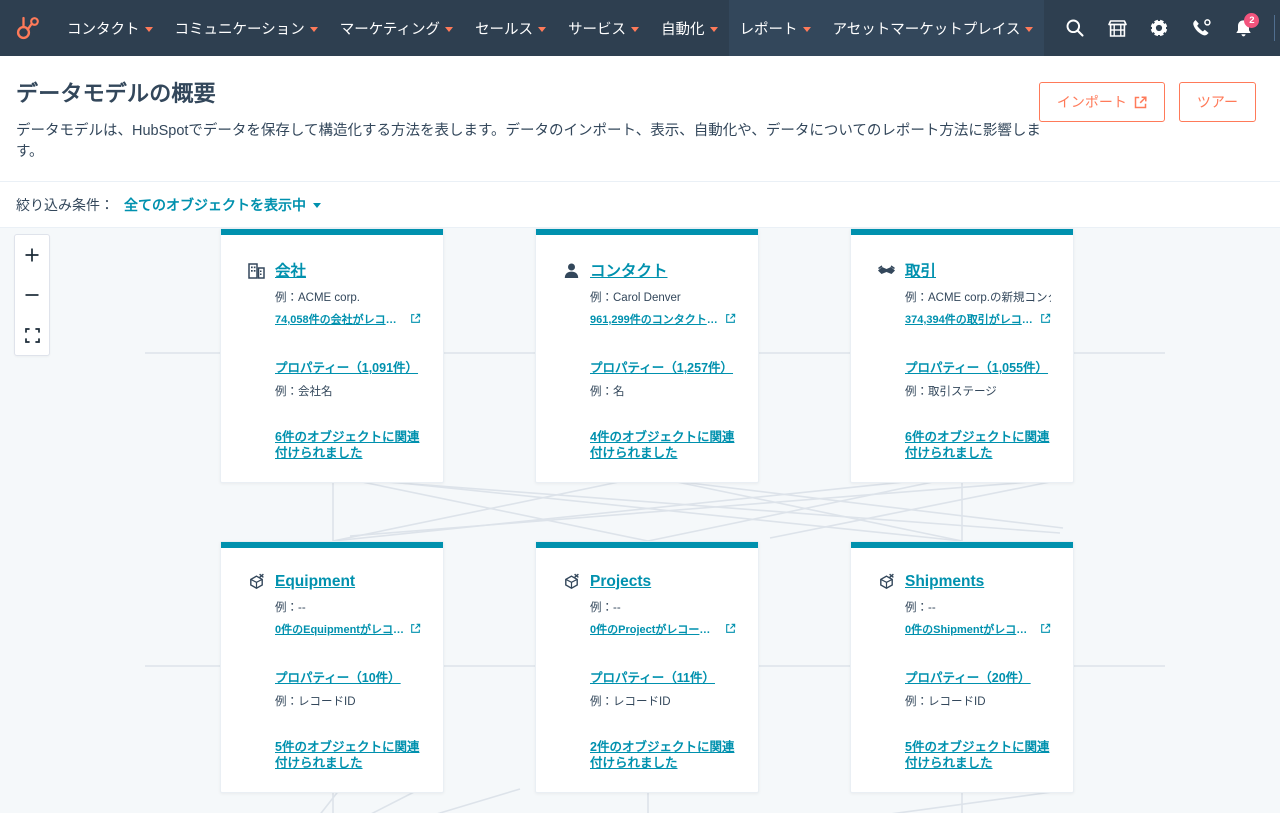  Describe the element at coordinates (215, 204) in the screenshot. I see `object-filter-value: 全てのオブジェクトを表示中` at that location.